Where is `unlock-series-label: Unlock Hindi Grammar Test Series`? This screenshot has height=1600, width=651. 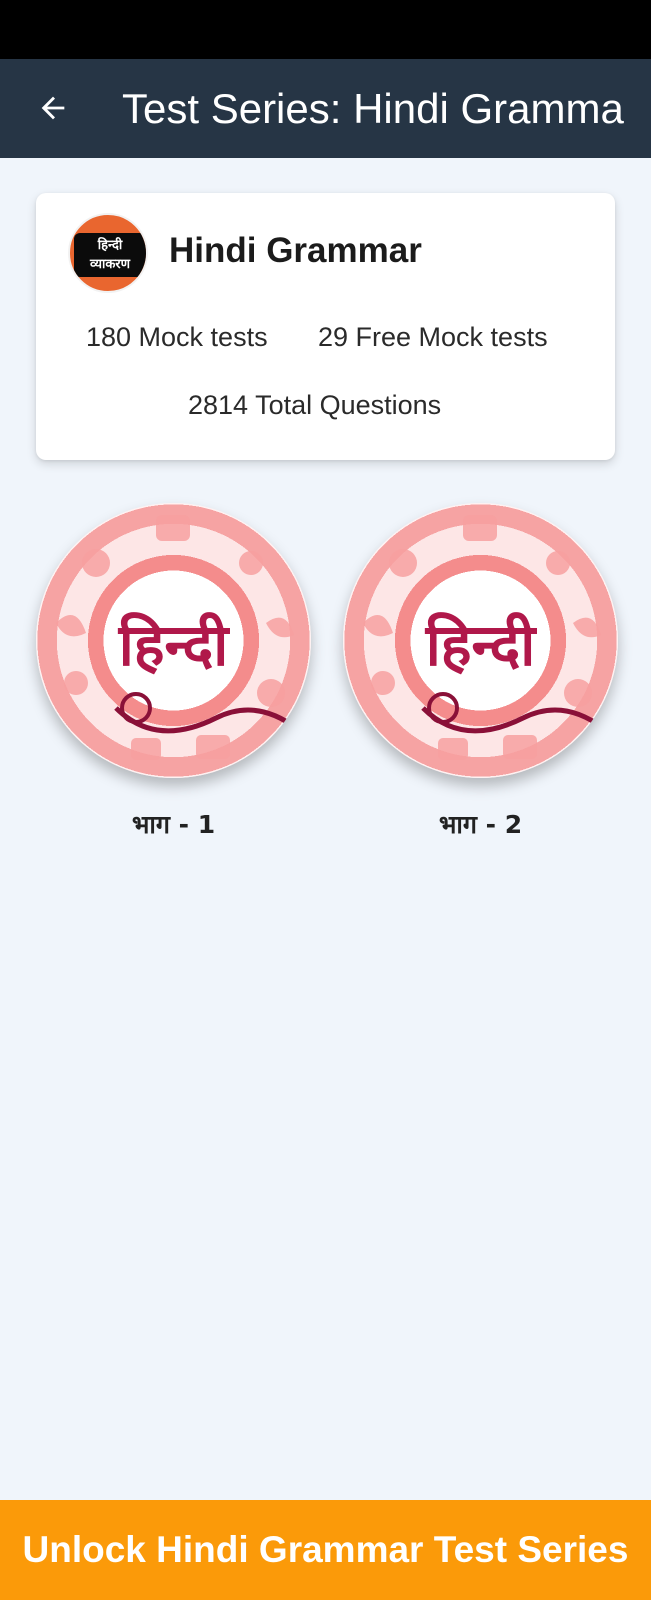
unlock-series-label: Unlock Hindi Grammar Test Series is located at coordinates (325, 1549).